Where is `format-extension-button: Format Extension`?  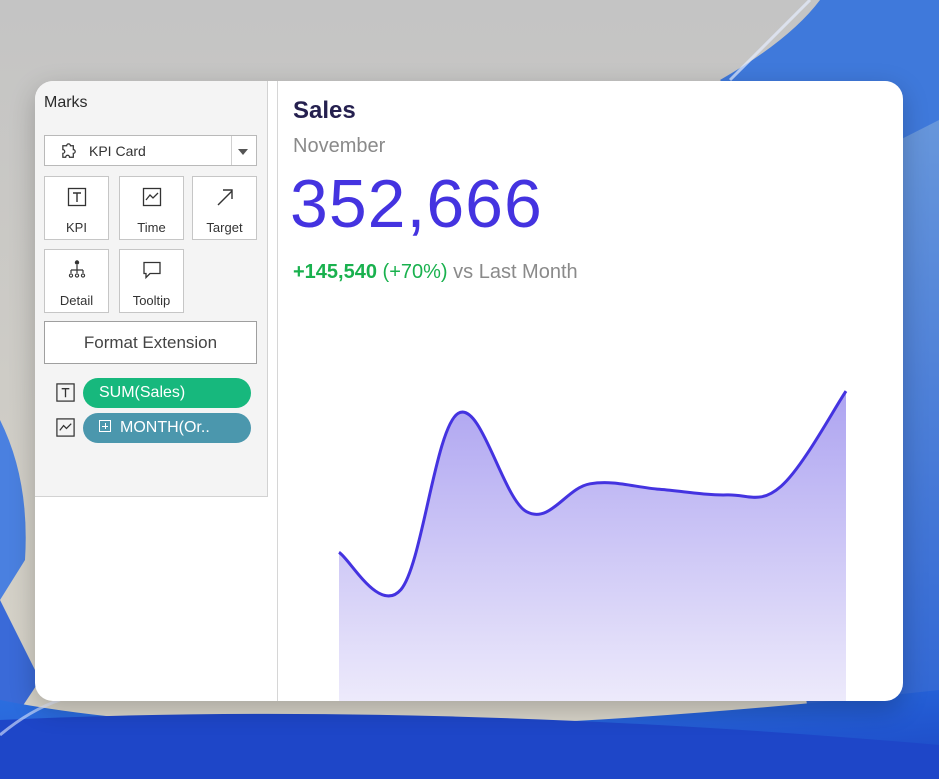
format-extension-button: Format Extension is located at coordinates (150, 342).